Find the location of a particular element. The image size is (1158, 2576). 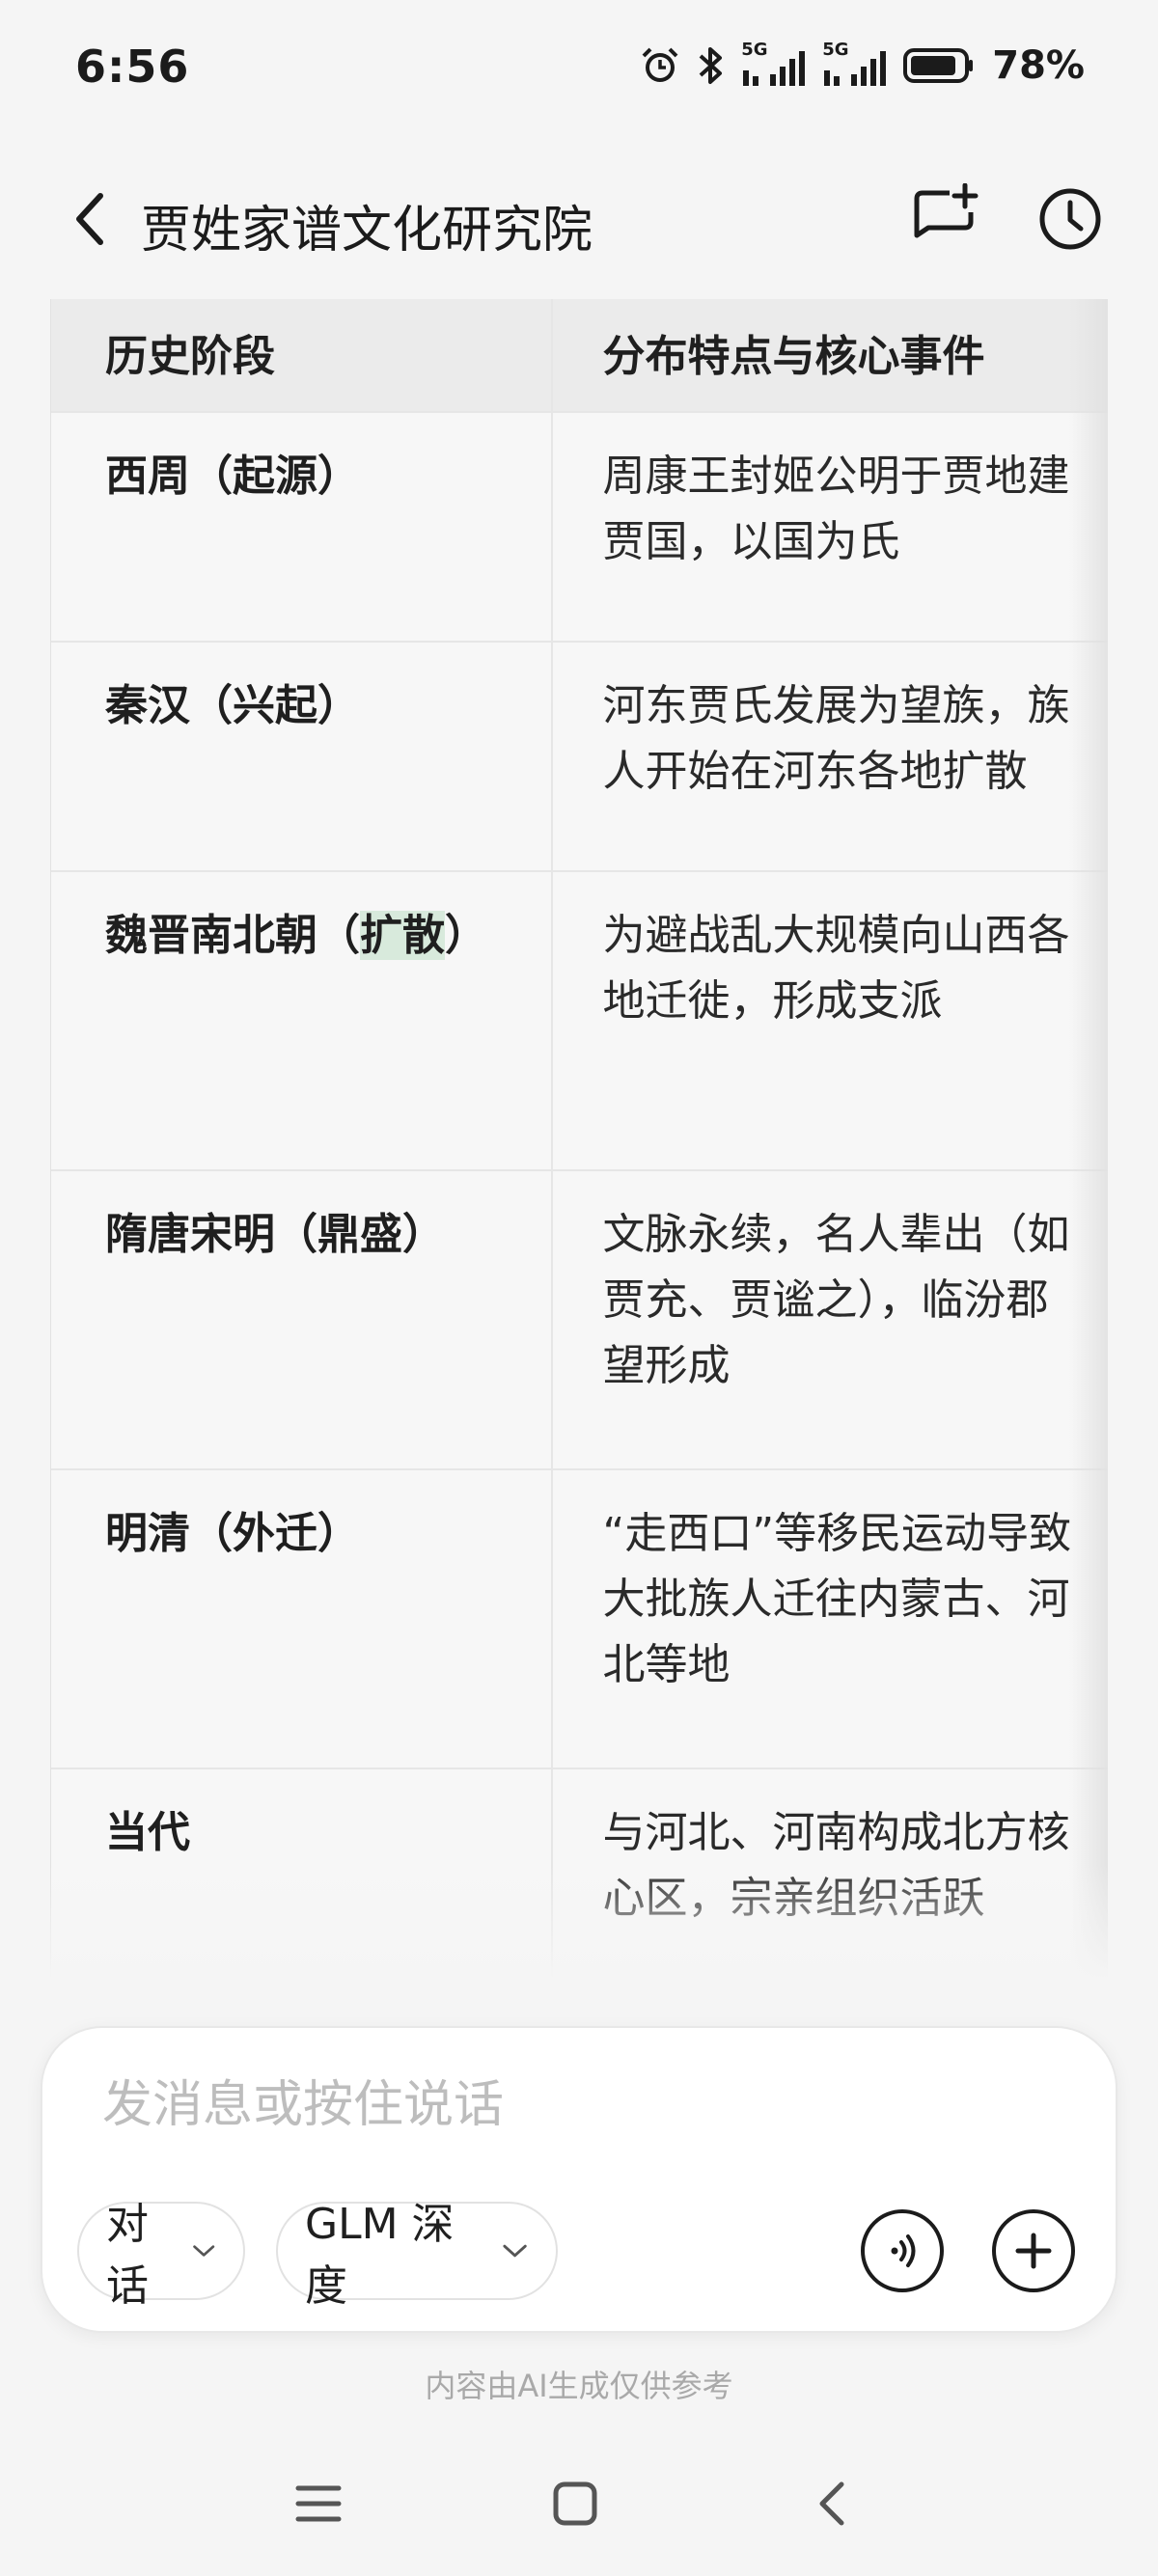

history-clock-icon is located at coordinates (1070, 219).